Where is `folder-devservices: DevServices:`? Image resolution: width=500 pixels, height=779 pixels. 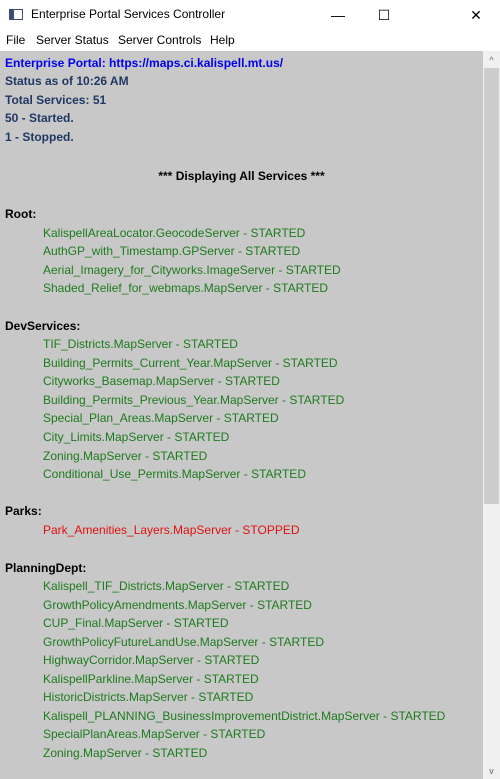
folder-devservices: DevServices: is located at coordinates (43, 326).